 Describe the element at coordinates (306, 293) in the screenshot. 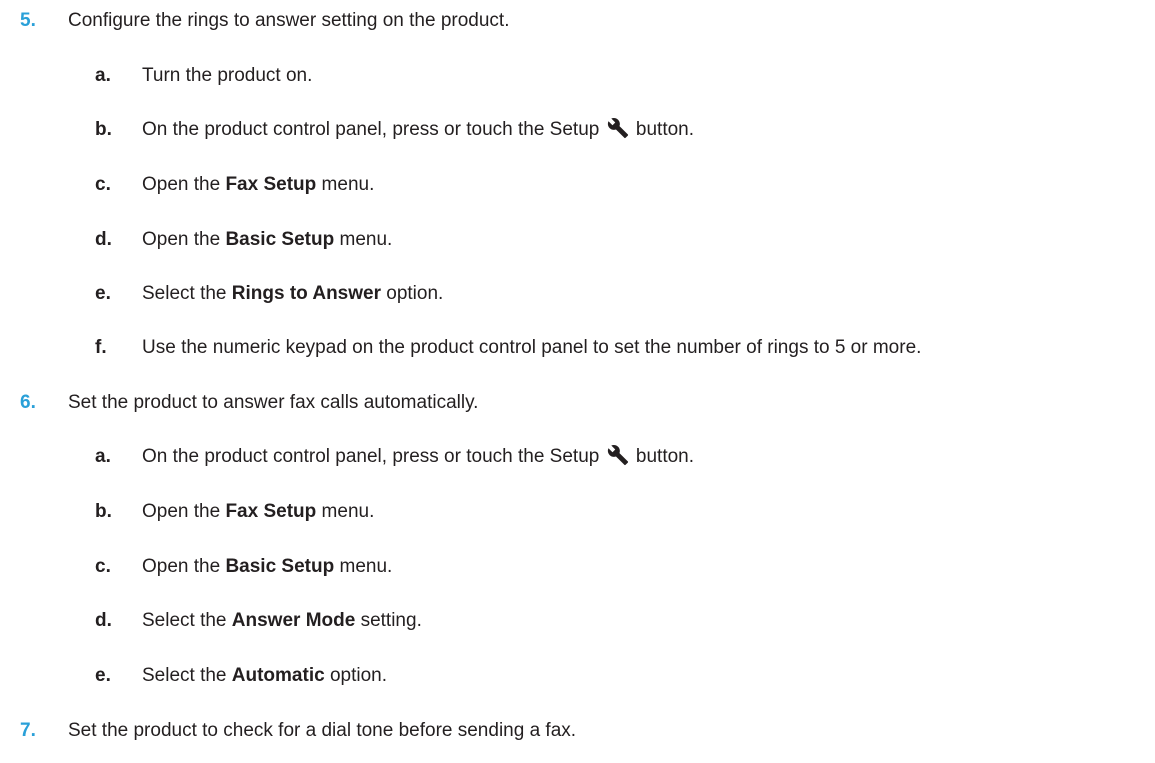

I see `option-name: Rings to Answer` at that location.